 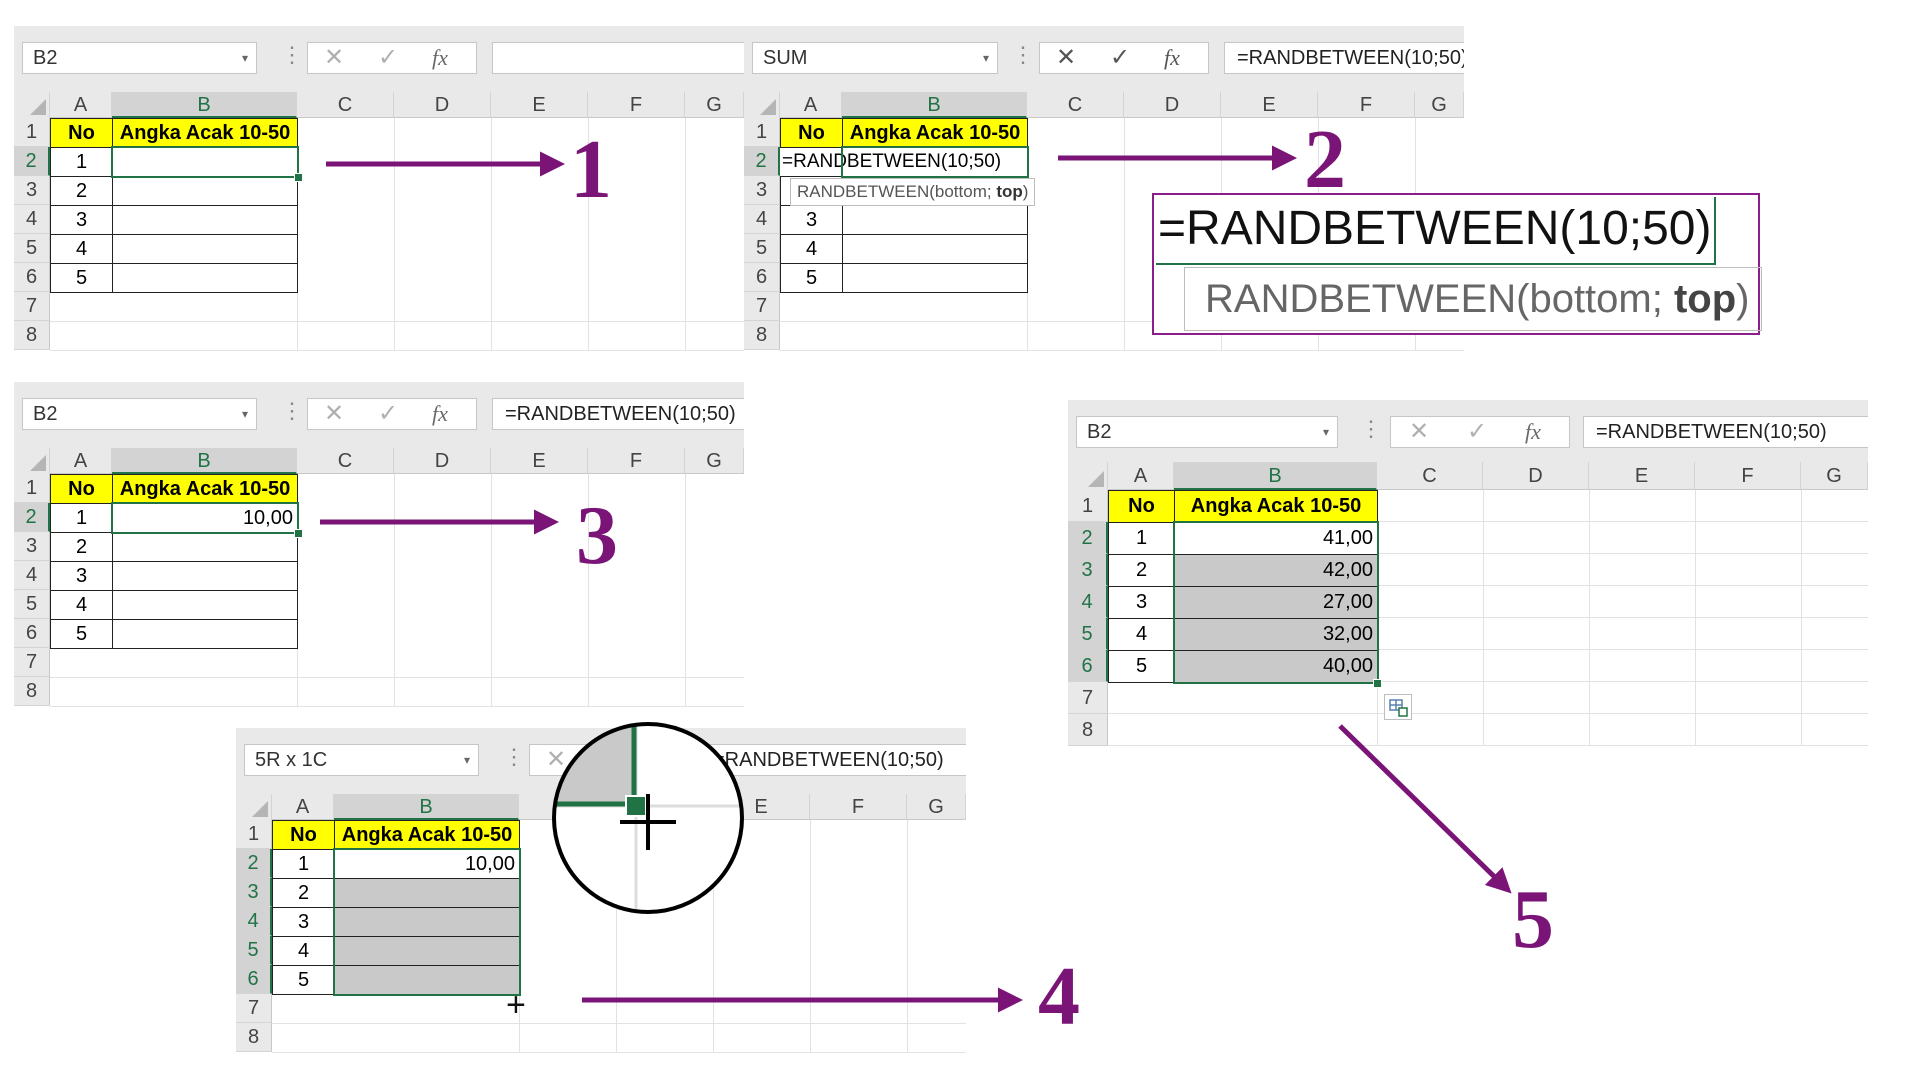 I want to click on step-5-label: 5, so click(x=1533, y=919).